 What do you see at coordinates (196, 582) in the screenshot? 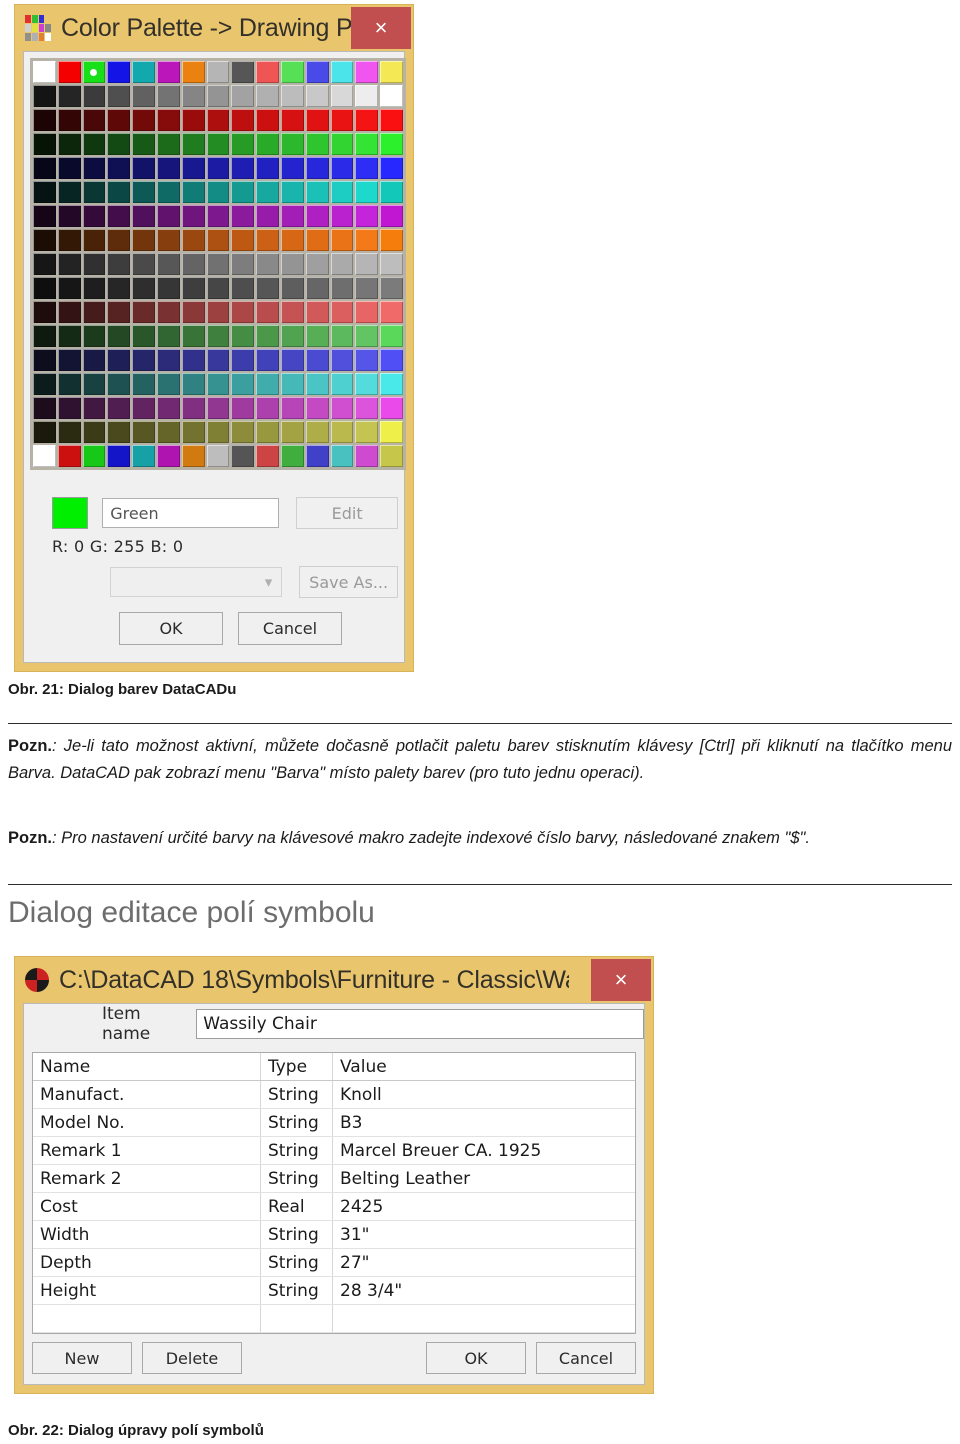
I see `palette-dropdown: ▾` at bounding box center [196, 582].